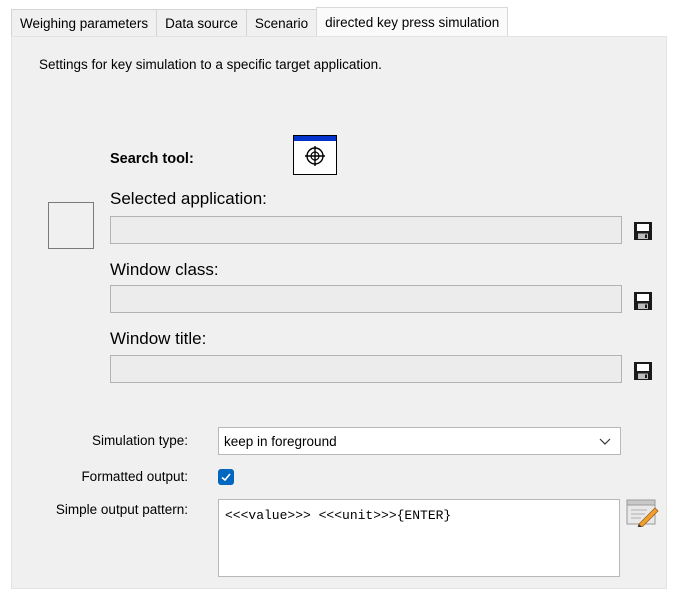  Describe the element at coordinates (419, 441) in the screenshot. I see `simulation-type-select: keep in foreground` at that location.